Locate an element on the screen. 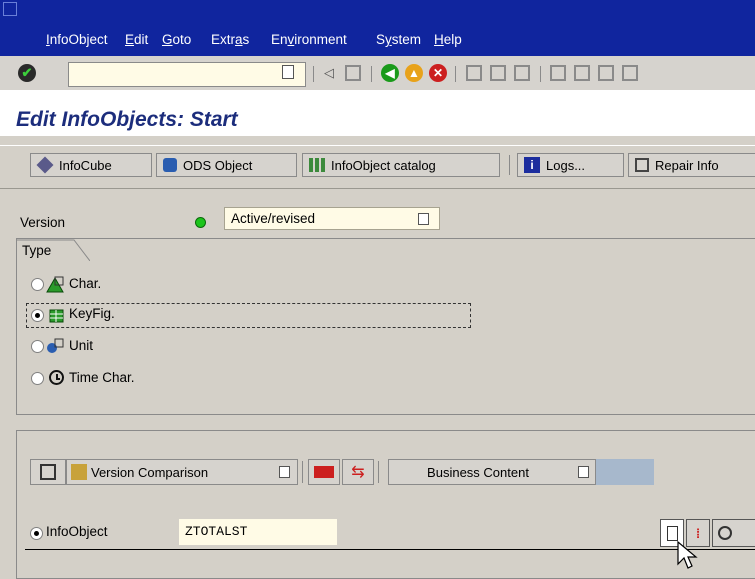 Image resolution: width=755 pixels, height=579 pixels. unit-label: Unit is located at coordinates (81, 345).